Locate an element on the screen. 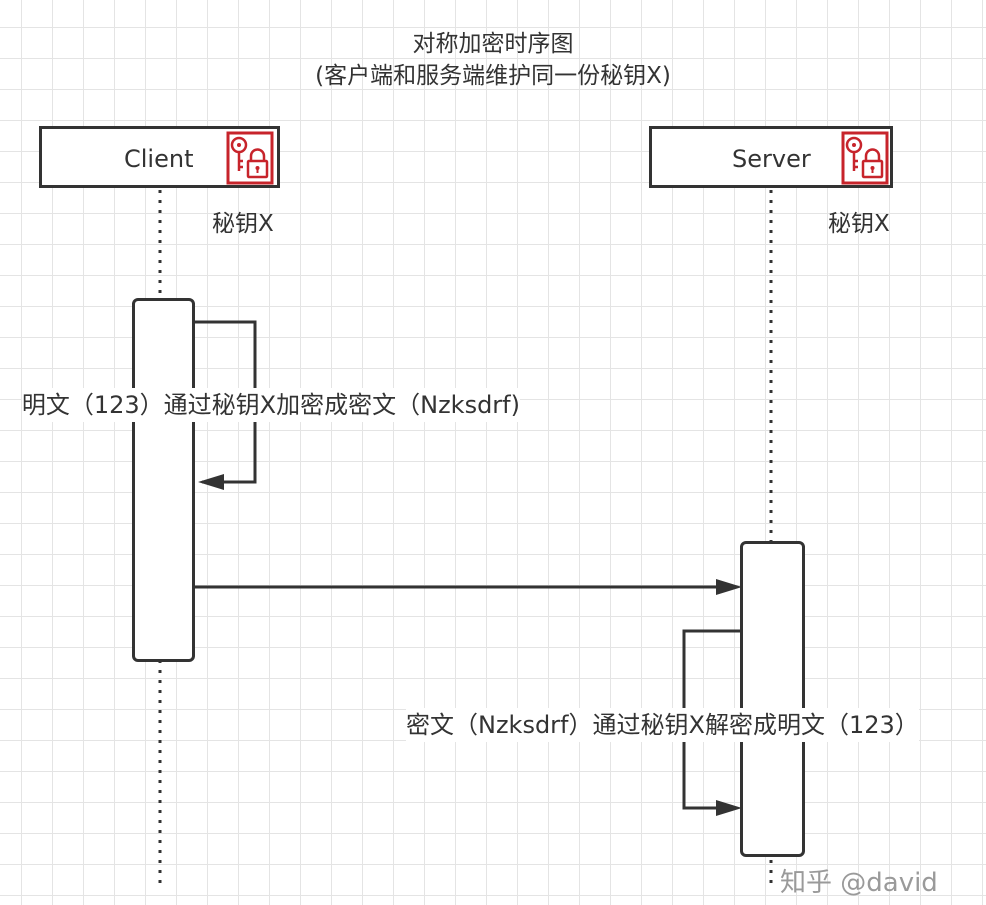 The height and width of the screenshot is (905, 986). client-self-arrowhead is located at coordinates (211, 482).